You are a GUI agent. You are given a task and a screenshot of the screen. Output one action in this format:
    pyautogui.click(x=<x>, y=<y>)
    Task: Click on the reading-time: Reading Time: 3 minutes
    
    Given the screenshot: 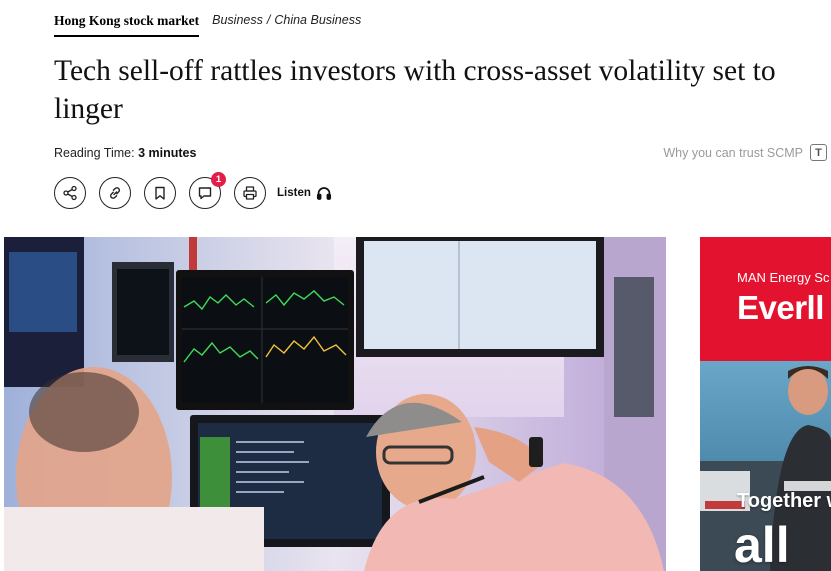 What is the action you would take?
    pyautogui.click(x=125, y=153)
    